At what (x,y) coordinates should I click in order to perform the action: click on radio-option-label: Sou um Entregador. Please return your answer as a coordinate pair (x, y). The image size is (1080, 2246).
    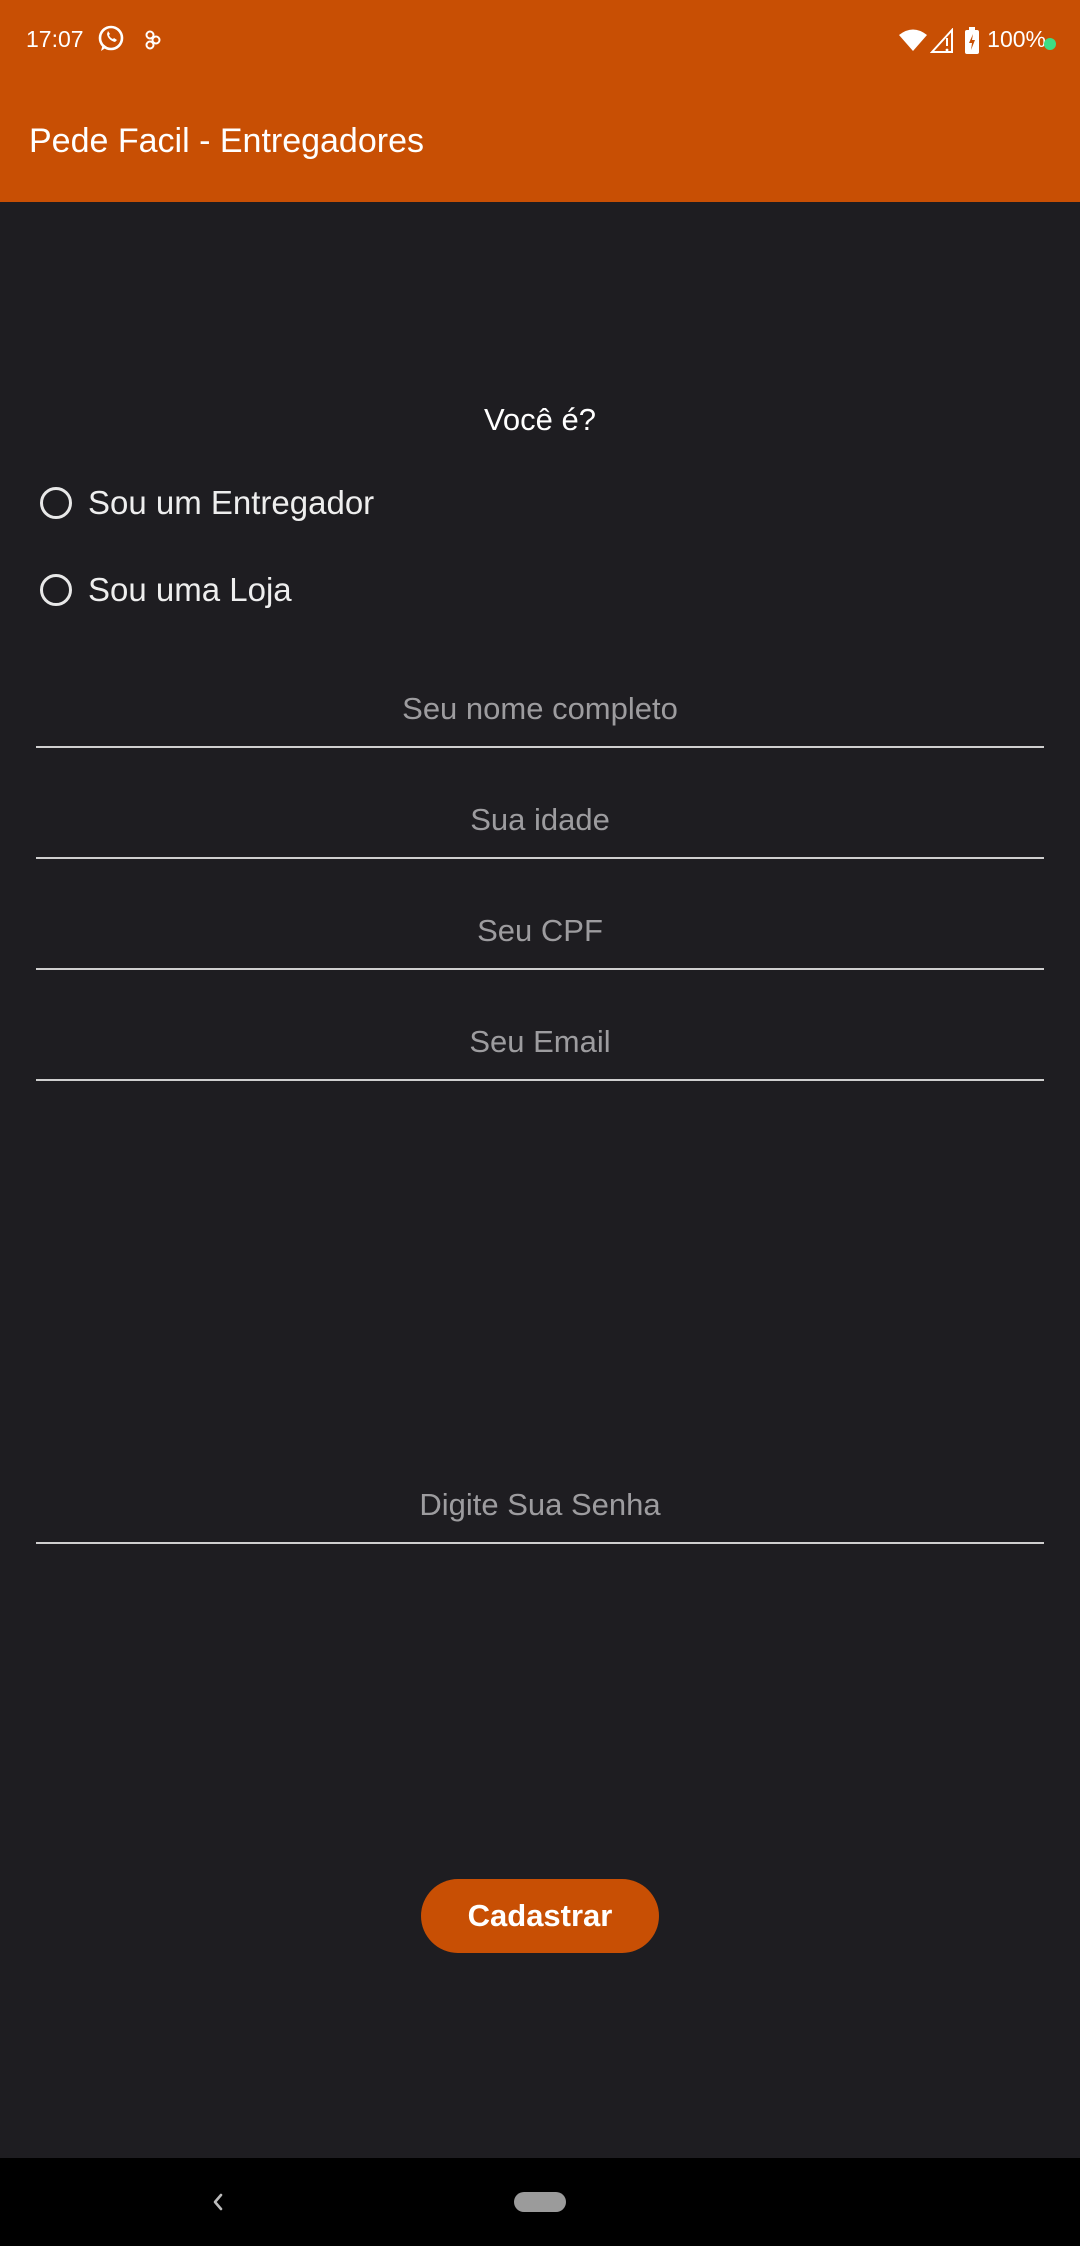
    Looking at the image, I should click on (231, 502).